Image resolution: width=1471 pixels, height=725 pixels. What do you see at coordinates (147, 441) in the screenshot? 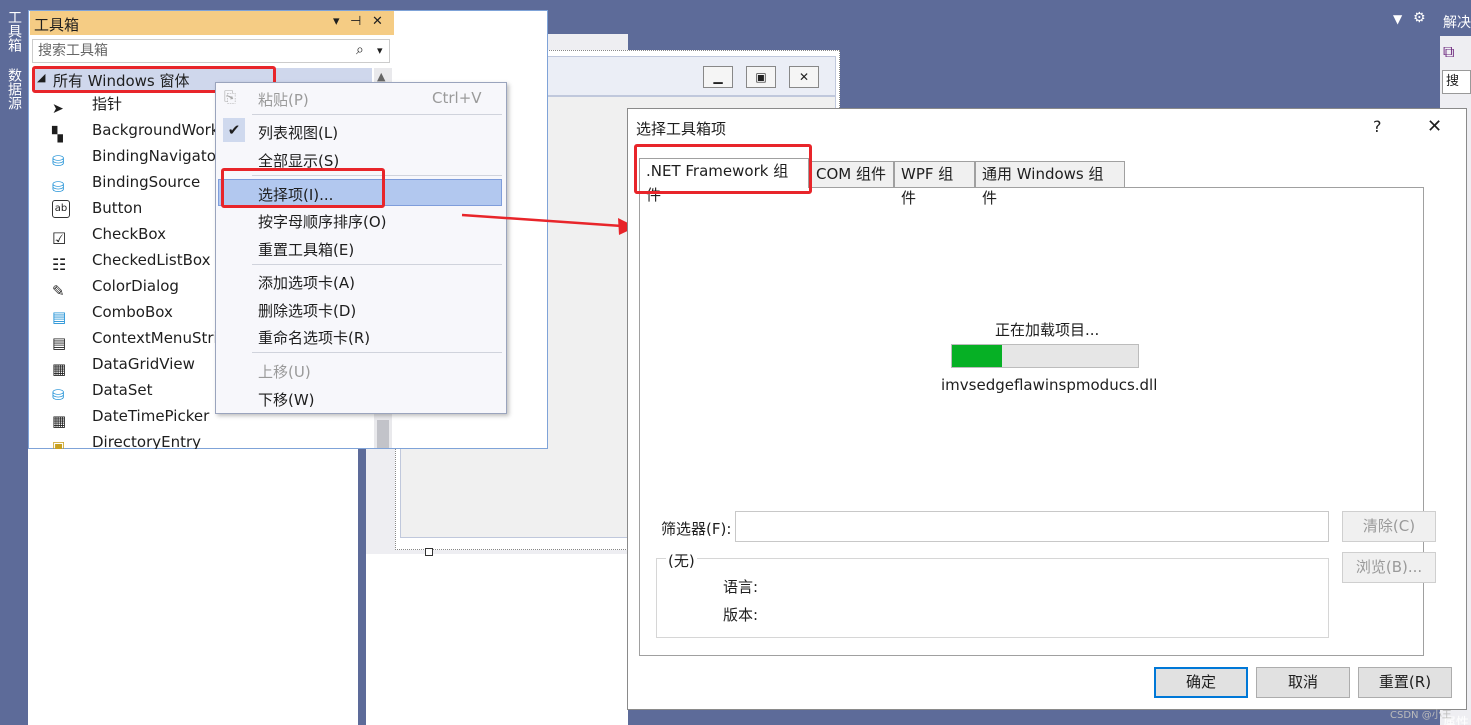
I see `toolbox-item-label: DirectoryEntry` at bounding box center [147, 441].